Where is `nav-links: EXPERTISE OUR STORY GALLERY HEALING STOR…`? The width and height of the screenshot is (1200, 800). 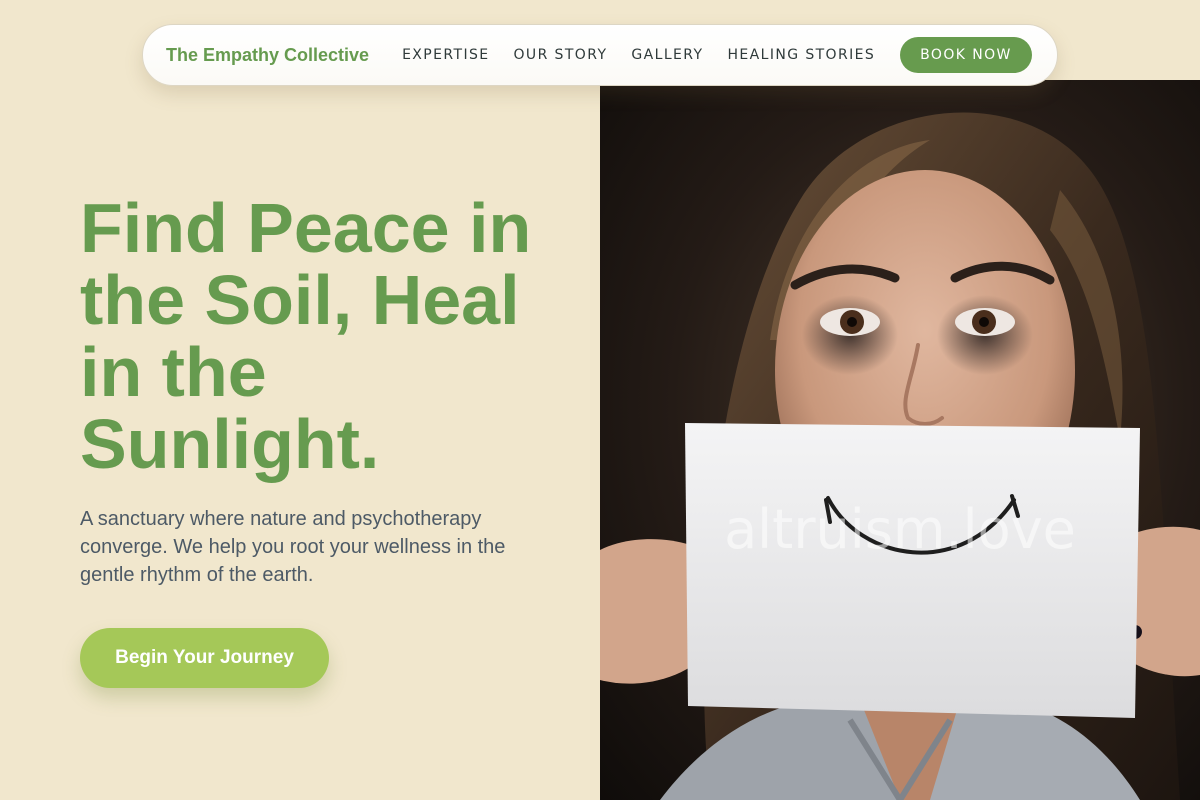 nav-links: EXPERTISE OUR STORY GALLERY HEALING STOR… is located at coordinates (650, 55).